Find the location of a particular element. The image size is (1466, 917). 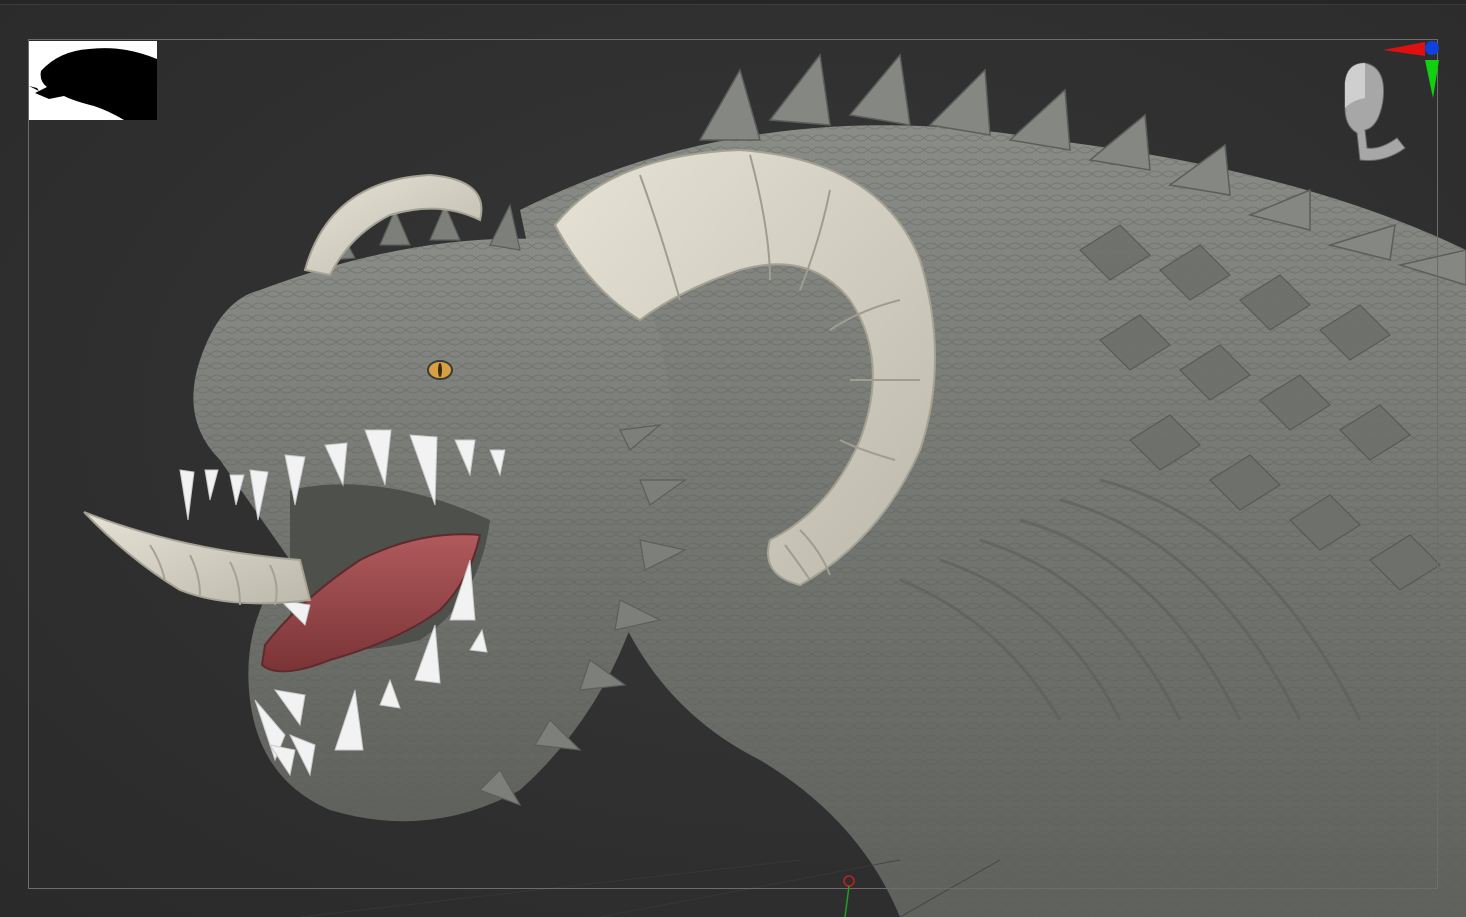

floor-origin-marker is located at coordinates (849, 896).